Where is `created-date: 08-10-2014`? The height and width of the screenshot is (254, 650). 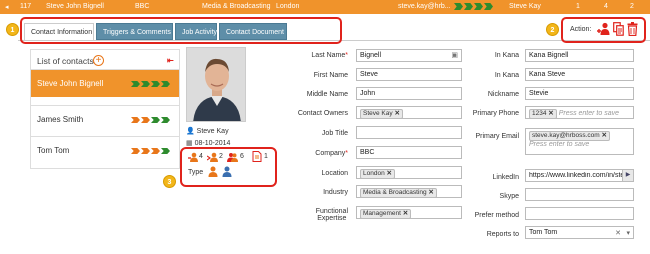
created-date: 08-10-2014 is located at coordinates (212, 143).